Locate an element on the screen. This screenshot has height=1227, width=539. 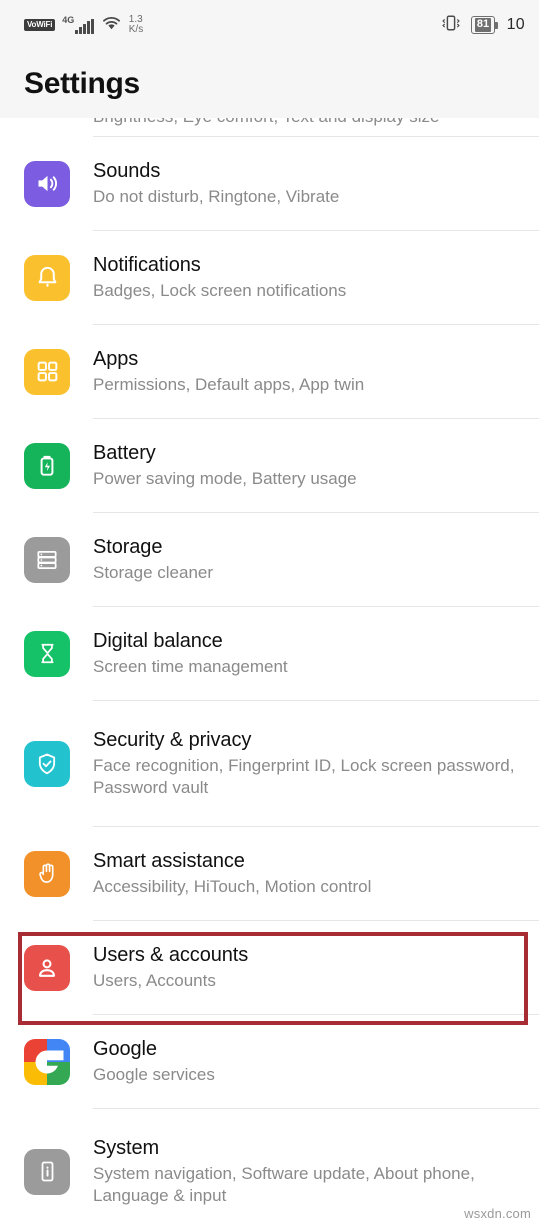
system-info-icon is located at coordinates (47, 1171).